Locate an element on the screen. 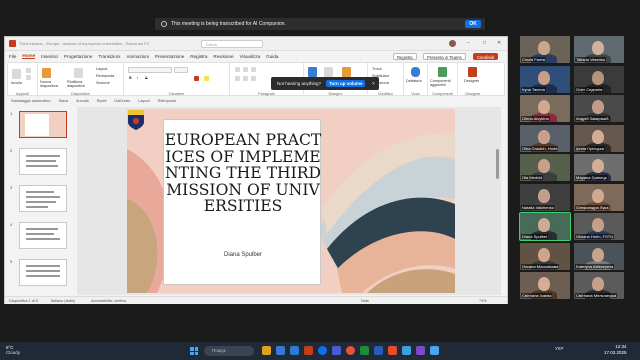  slide-author: Diana Spulber is located at coordinates (243, 255).